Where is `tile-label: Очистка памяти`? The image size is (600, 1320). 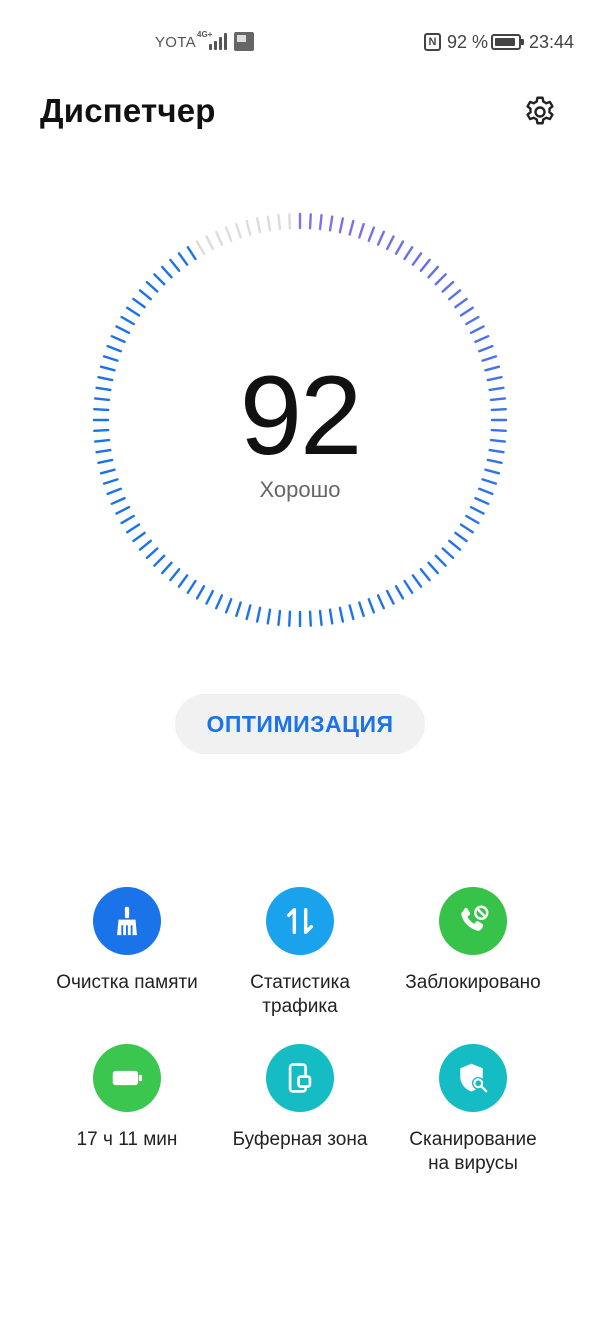 tile-label: Очистка памяти is located at coordinates (127, 982).